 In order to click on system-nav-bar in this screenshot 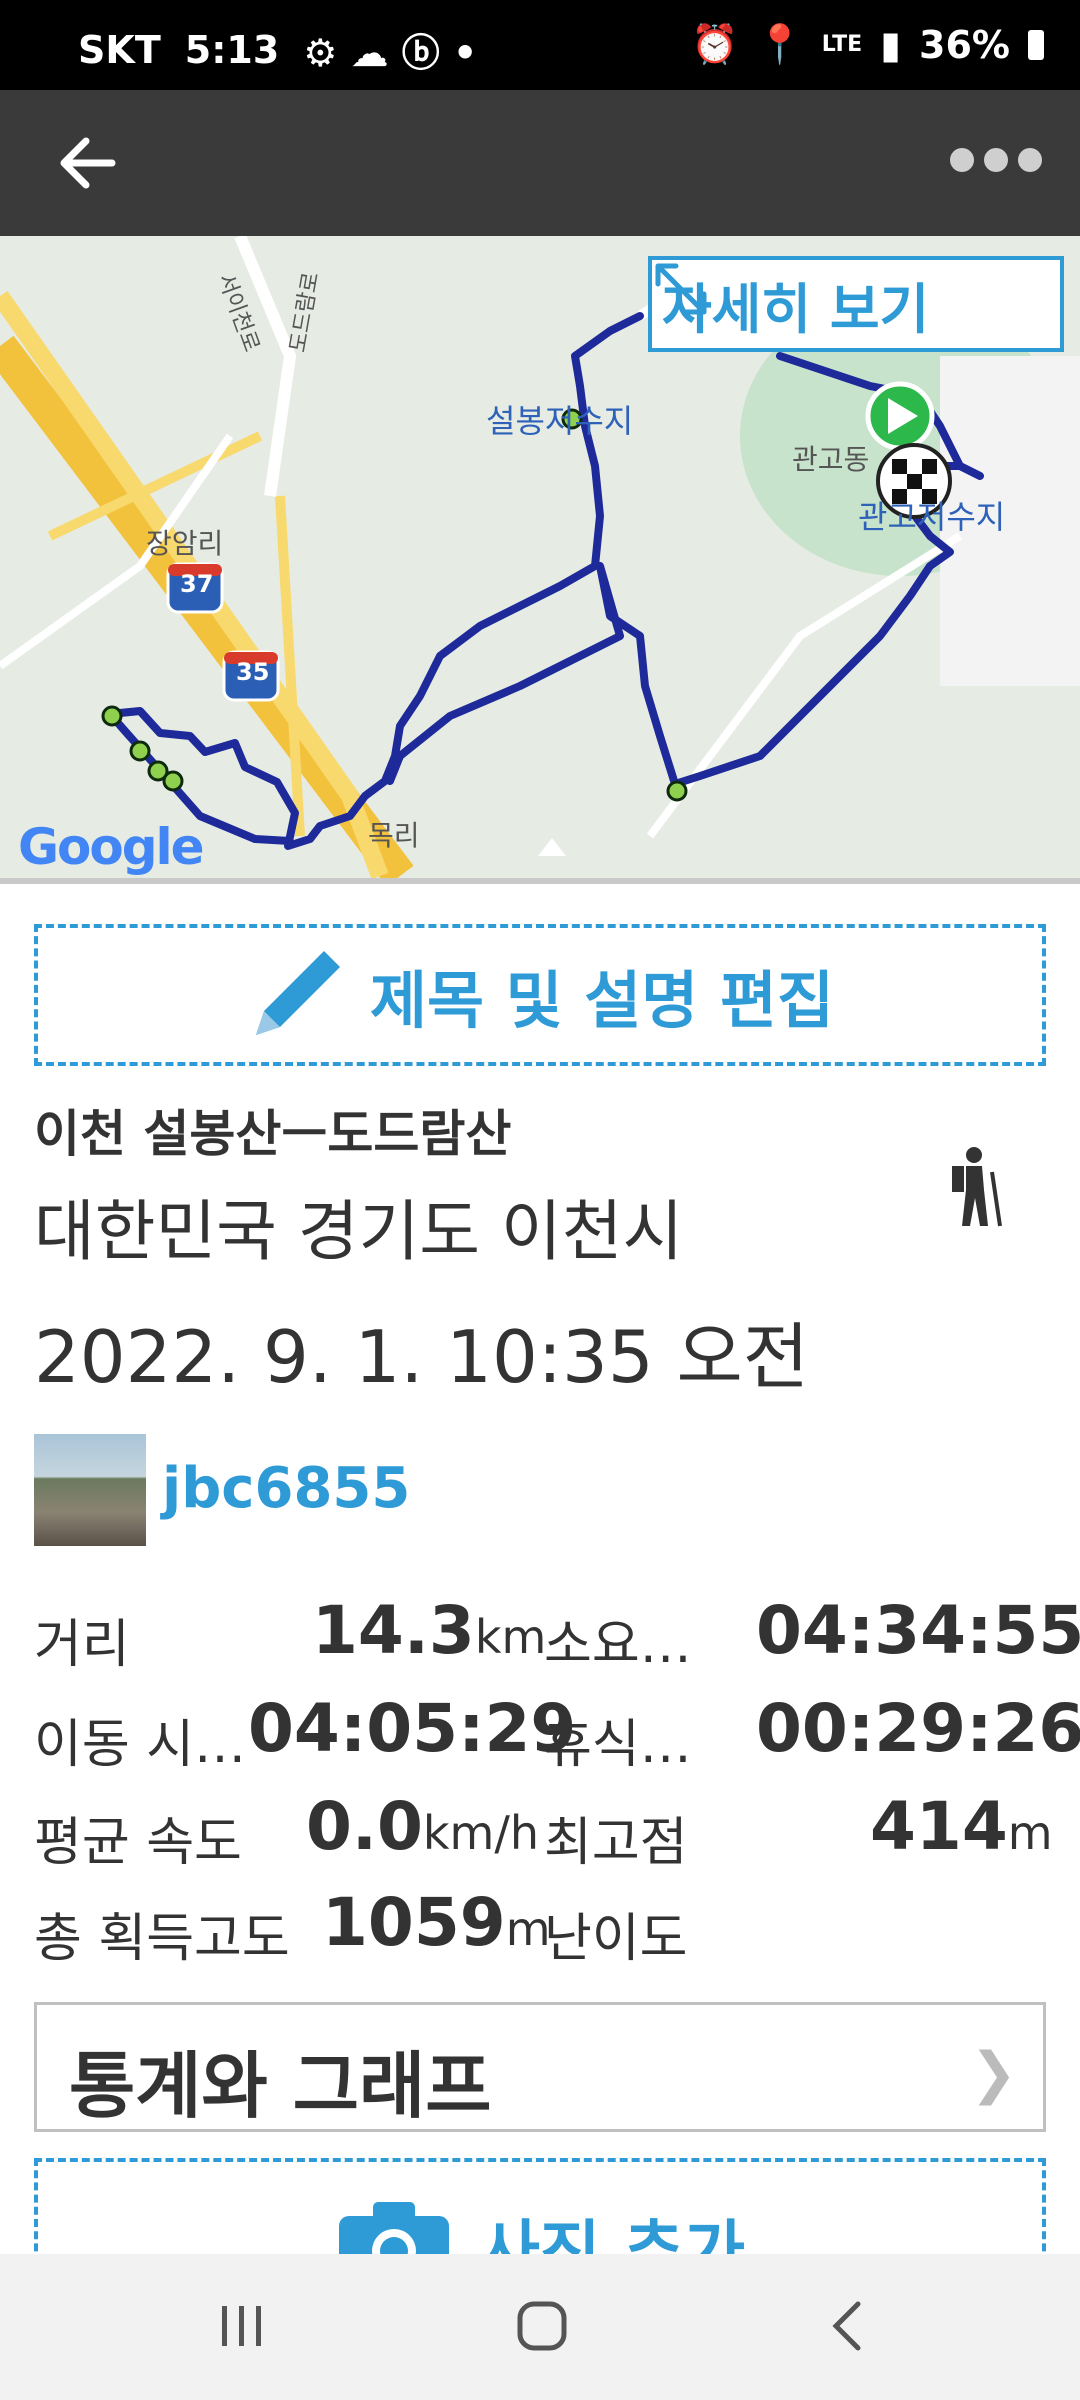, I will do `click(540, 2327)`.